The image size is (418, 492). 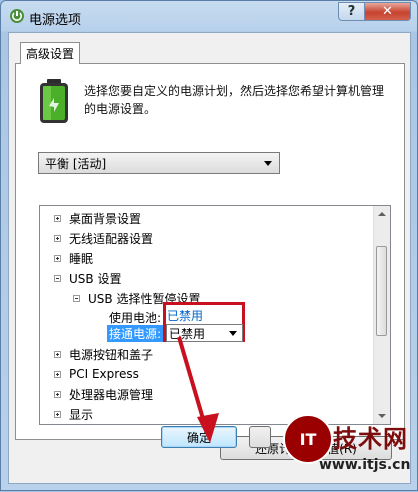 What do you see at coordinates (382, 214) in the screenshot?
I see `scroll-up-icon` at bounding box center [382, 214].